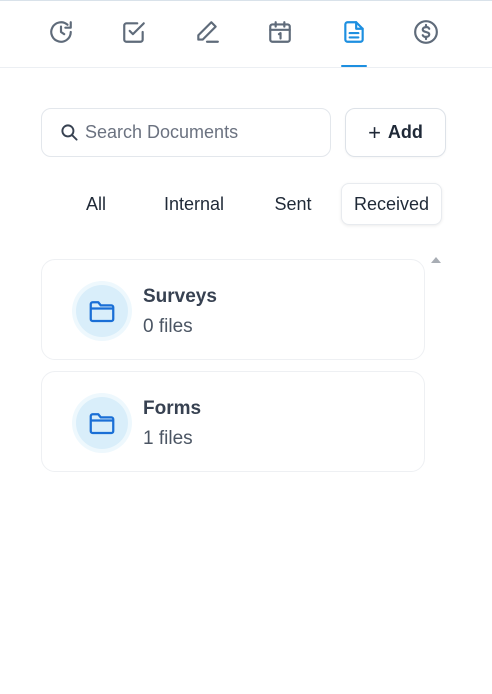 Image resolution: width=492 pixels, height=694 pixels. I want to click on tab-documents, so click(354, 43).